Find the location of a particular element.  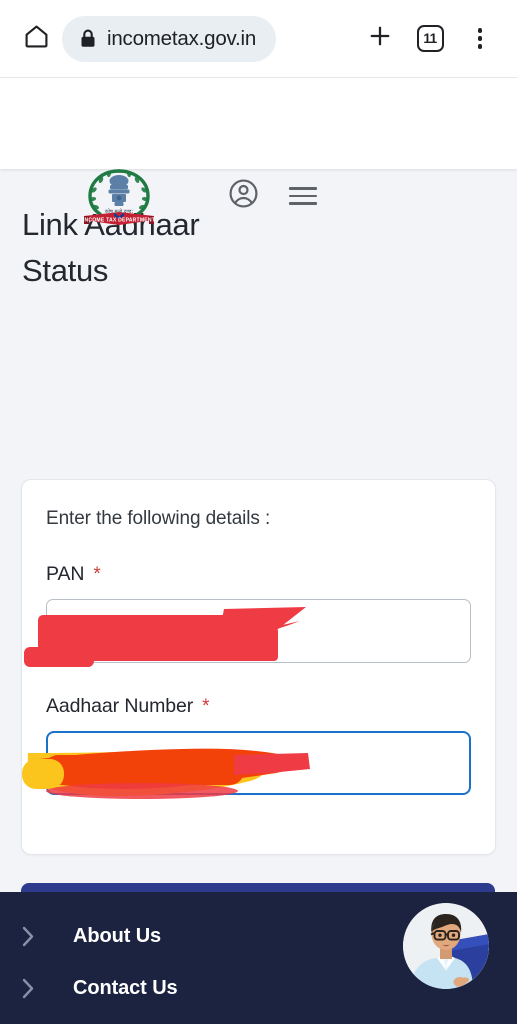

account-circle-icon is located at coordinates (243, 196).